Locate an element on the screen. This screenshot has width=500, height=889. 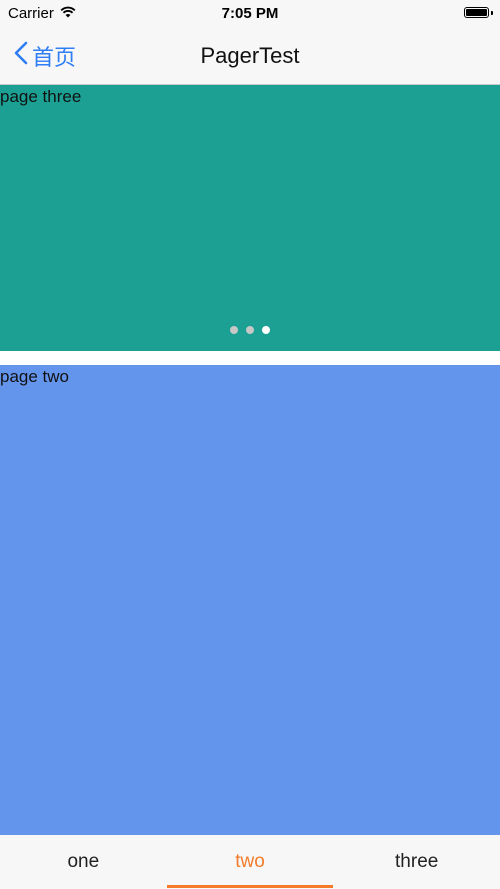
status-time: 7:05 PM is located at coordinates (250, 13).